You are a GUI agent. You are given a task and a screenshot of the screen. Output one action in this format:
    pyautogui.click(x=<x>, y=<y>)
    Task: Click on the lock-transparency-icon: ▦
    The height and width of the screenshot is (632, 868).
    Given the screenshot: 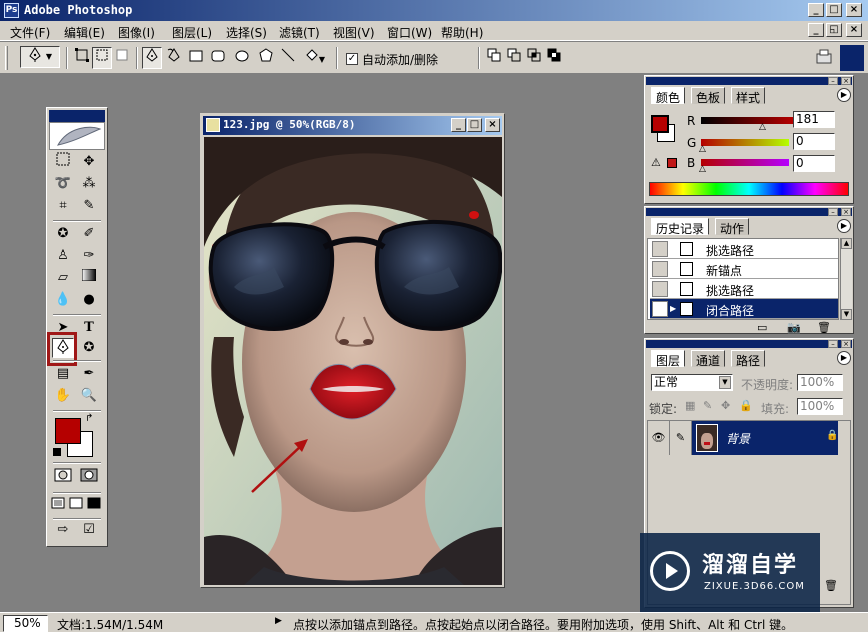 What is the action you would take?
    pyautogui.click(x=690, y=405)
    